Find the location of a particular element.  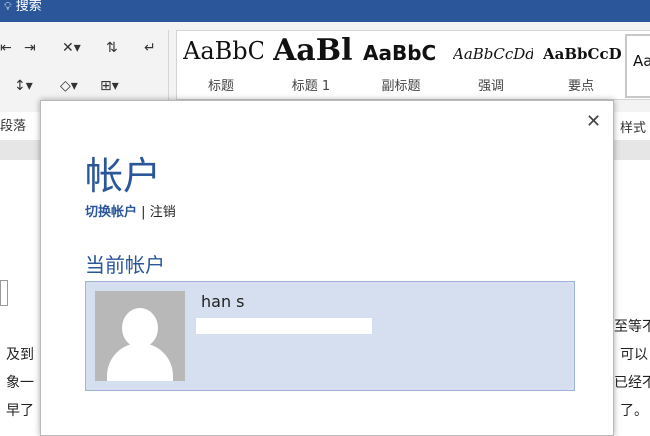

borders-icon: ⊞▾ is located at coordinates (109, 86).